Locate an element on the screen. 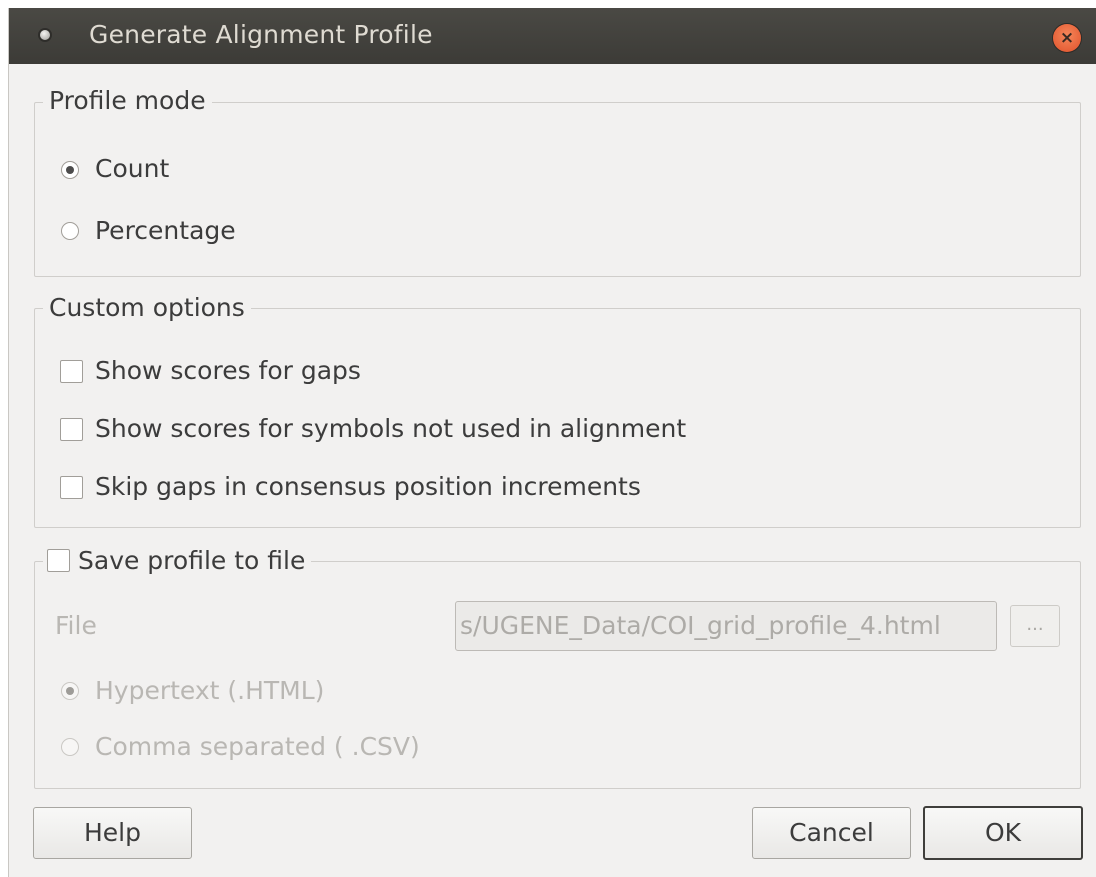 This screenshot has width=1096, height=877. csv-format-radio is located at coordinates (70, 747).